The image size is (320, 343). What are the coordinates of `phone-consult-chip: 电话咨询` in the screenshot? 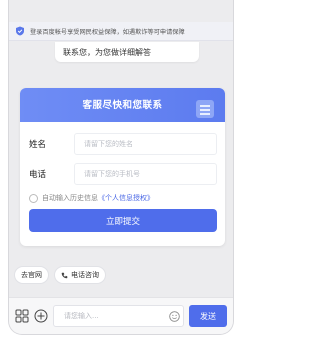 It's located at (80, 275).